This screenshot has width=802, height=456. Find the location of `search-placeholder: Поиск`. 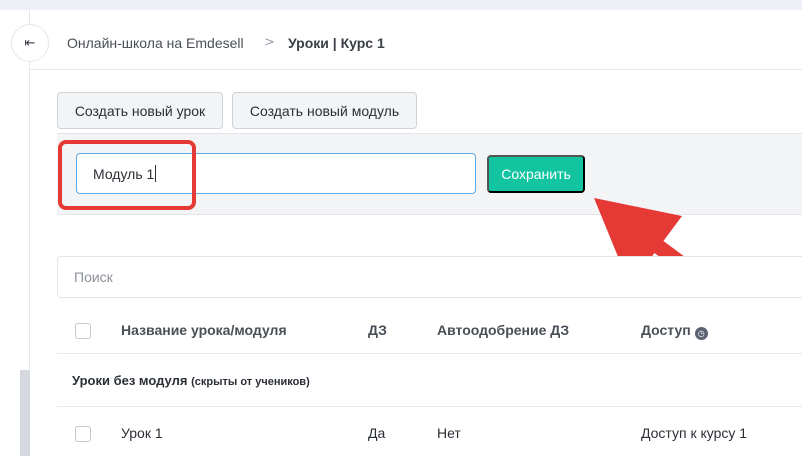

search-placeholder: Поиск is located at coordinates (93, 277).